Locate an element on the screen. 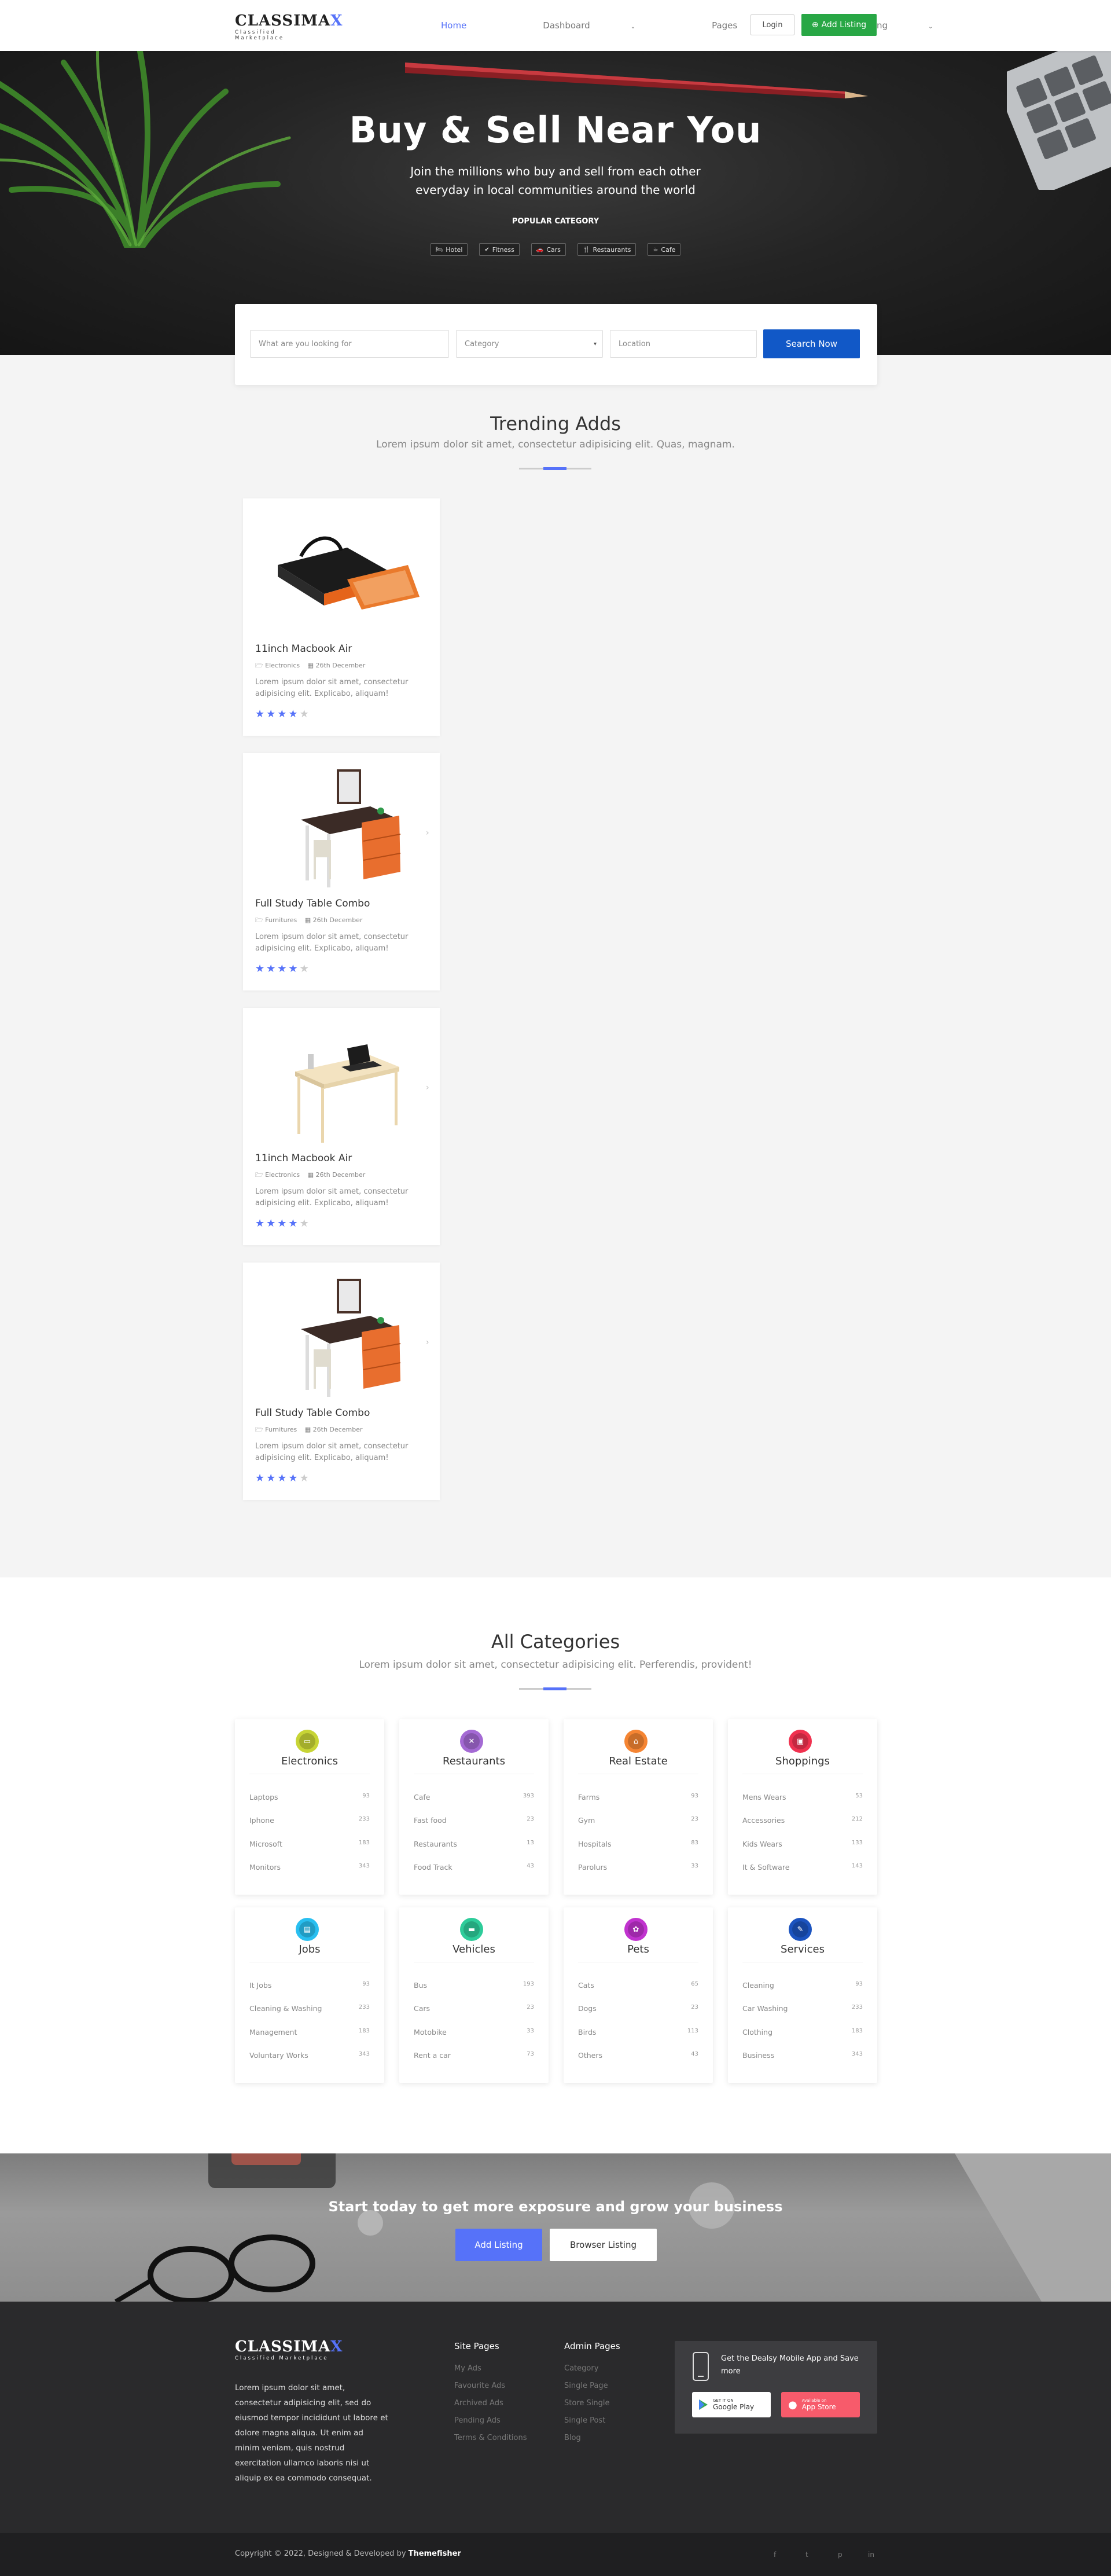 This screenshot has height=2576, width=1111. category-link: Food Track 43 is located at coordinates (474, 1867).